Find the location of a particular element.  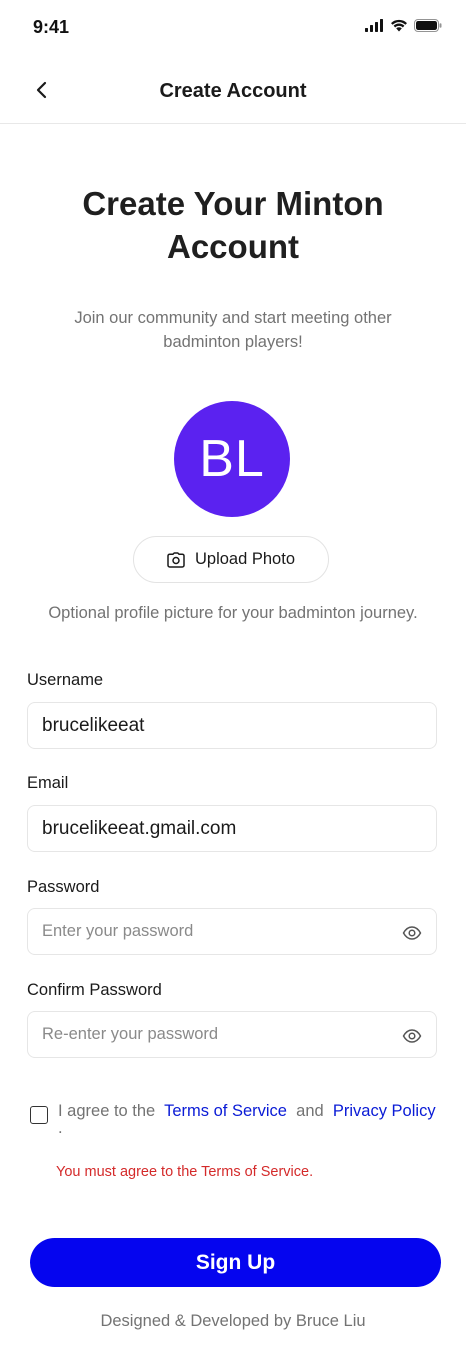

upload-photo-button: Upload Photo is located at coordinates (231, 559).